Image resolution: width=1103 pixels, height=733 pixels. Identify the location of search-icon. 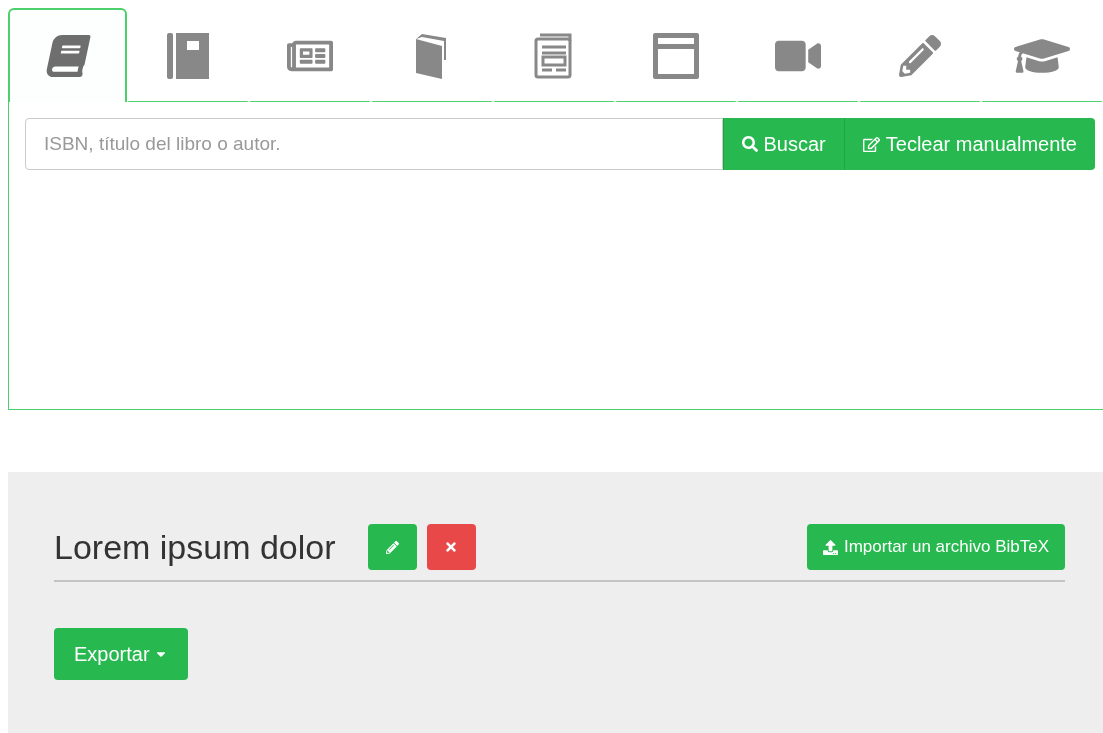
(749, 144).